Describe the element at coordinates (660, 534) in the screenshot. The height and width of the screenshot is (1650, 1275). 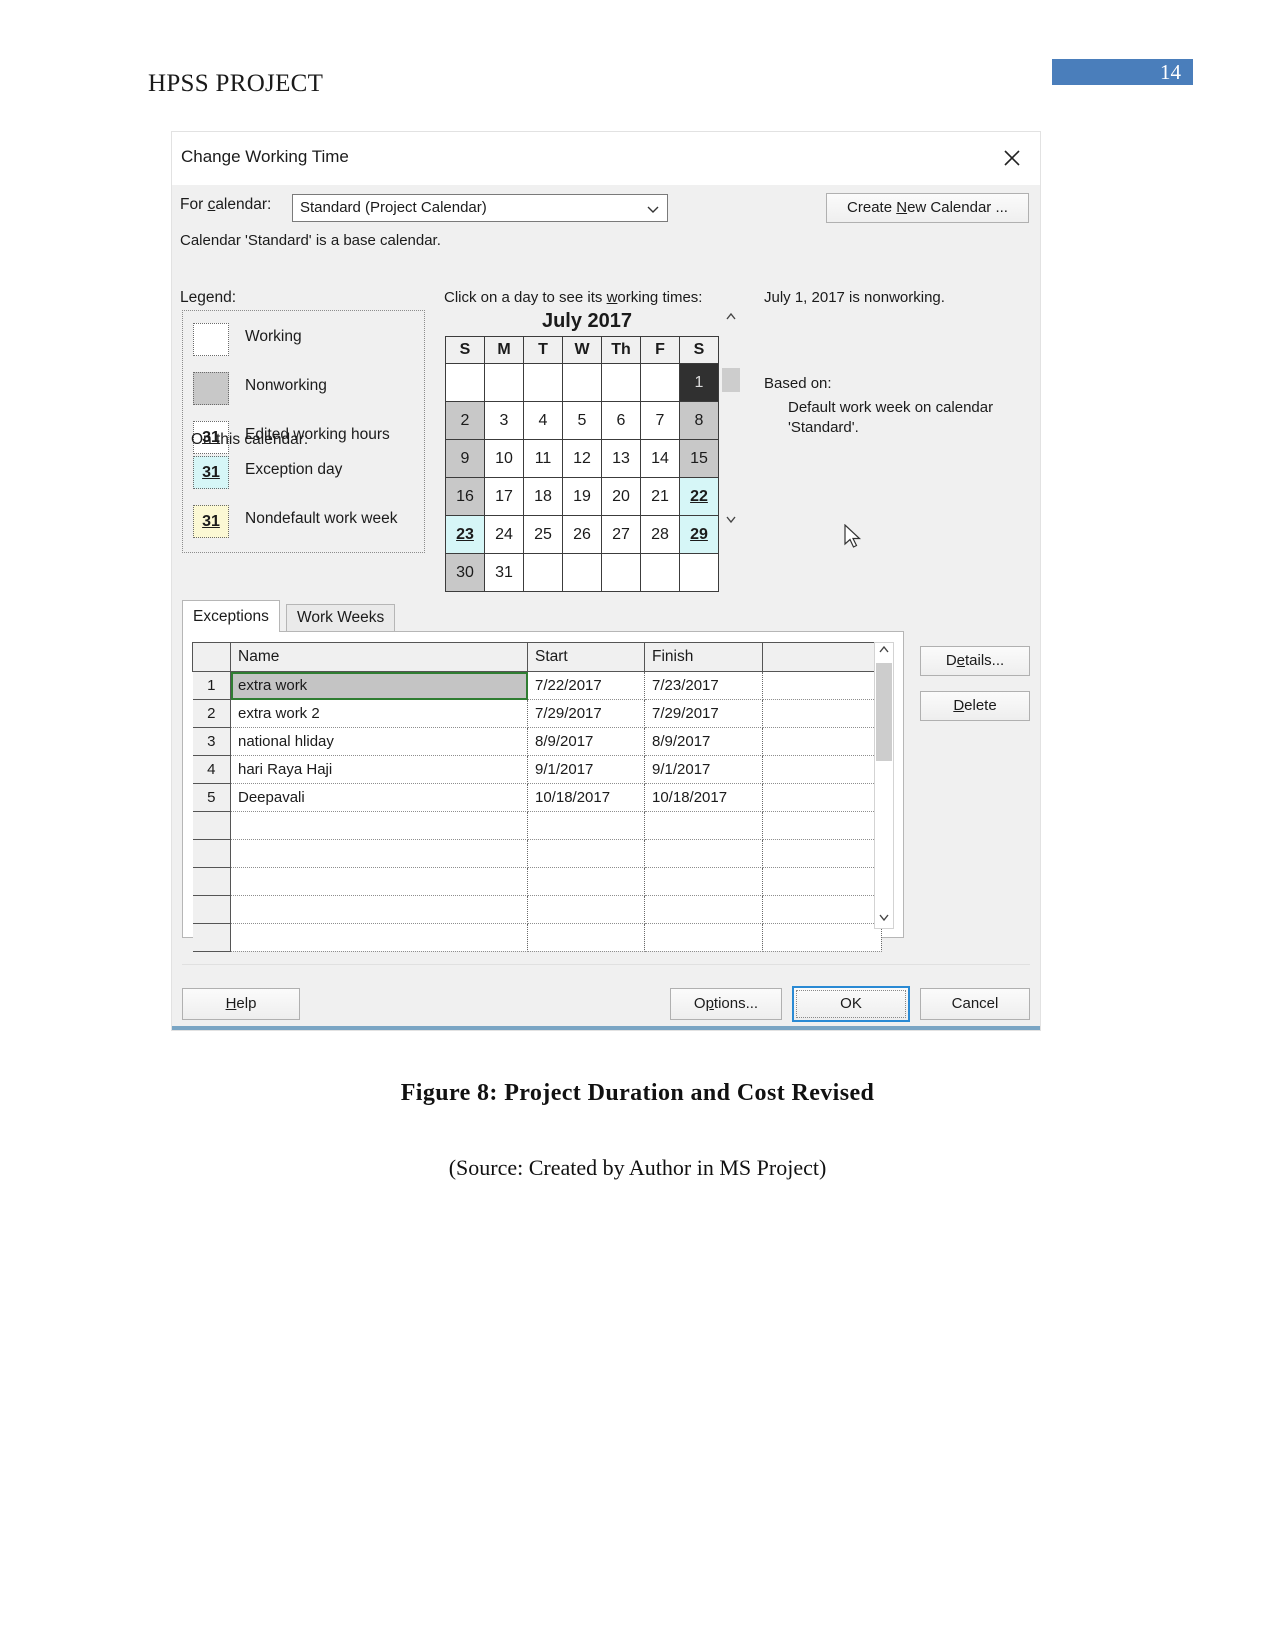
I see `calendar-day-28: 28` at that location.